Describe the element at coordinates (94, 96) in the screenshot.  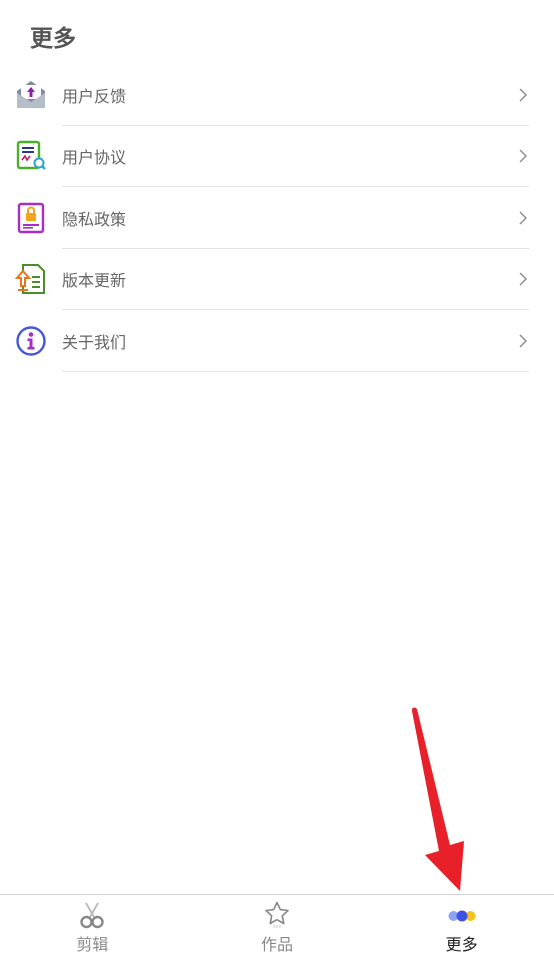
I see `menu-item-label: 用户反馈` at that location.